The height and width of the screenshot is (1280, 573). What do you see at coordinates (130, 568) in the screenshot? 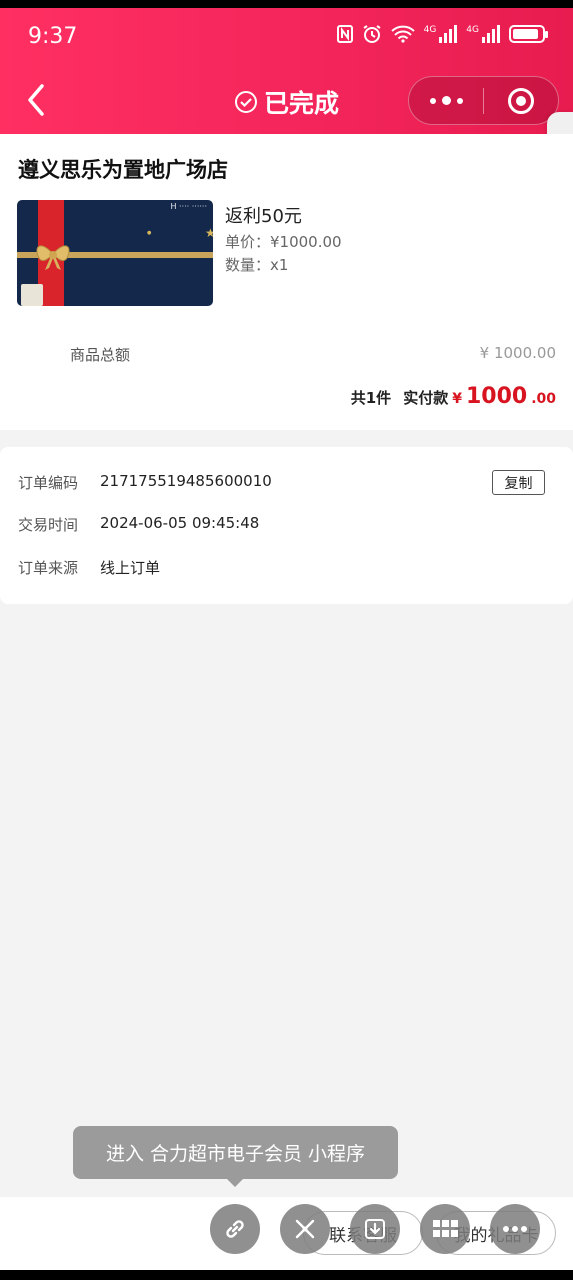
I see `order-source-value: 线上订单` at bounding box center [130, 568].